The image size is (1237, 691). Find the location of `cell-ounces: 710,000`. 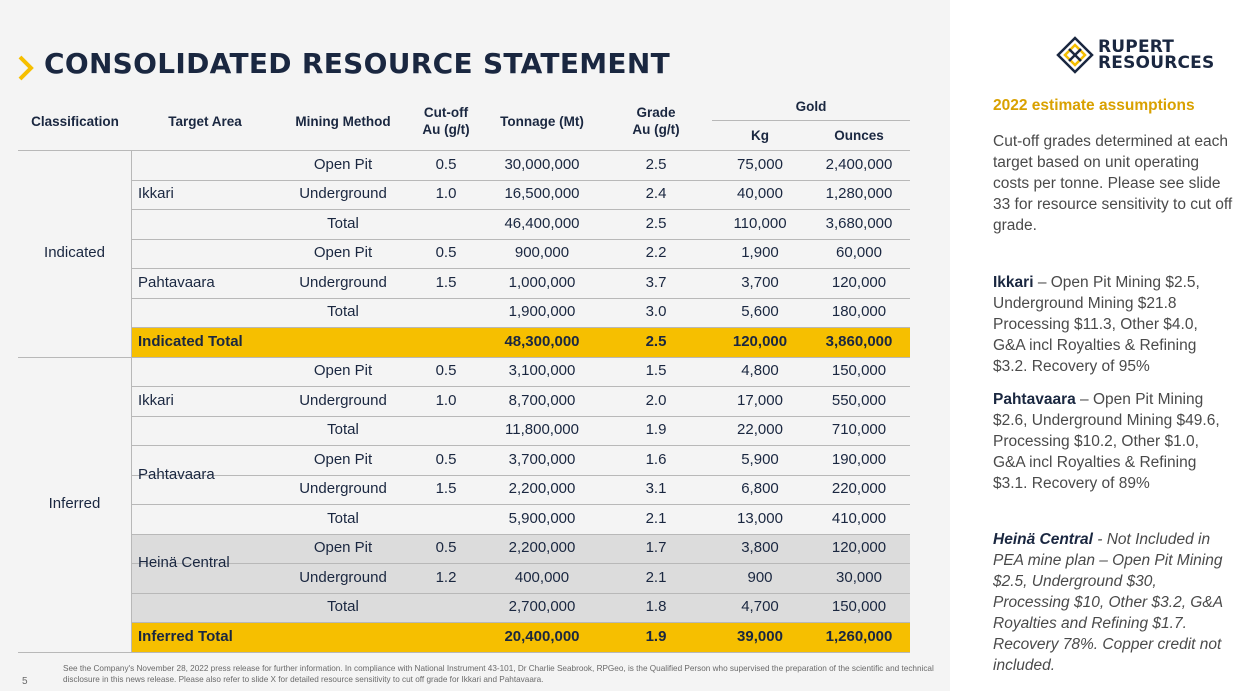

cell-ounces: 710,000 is located at coordinates (859, 430).